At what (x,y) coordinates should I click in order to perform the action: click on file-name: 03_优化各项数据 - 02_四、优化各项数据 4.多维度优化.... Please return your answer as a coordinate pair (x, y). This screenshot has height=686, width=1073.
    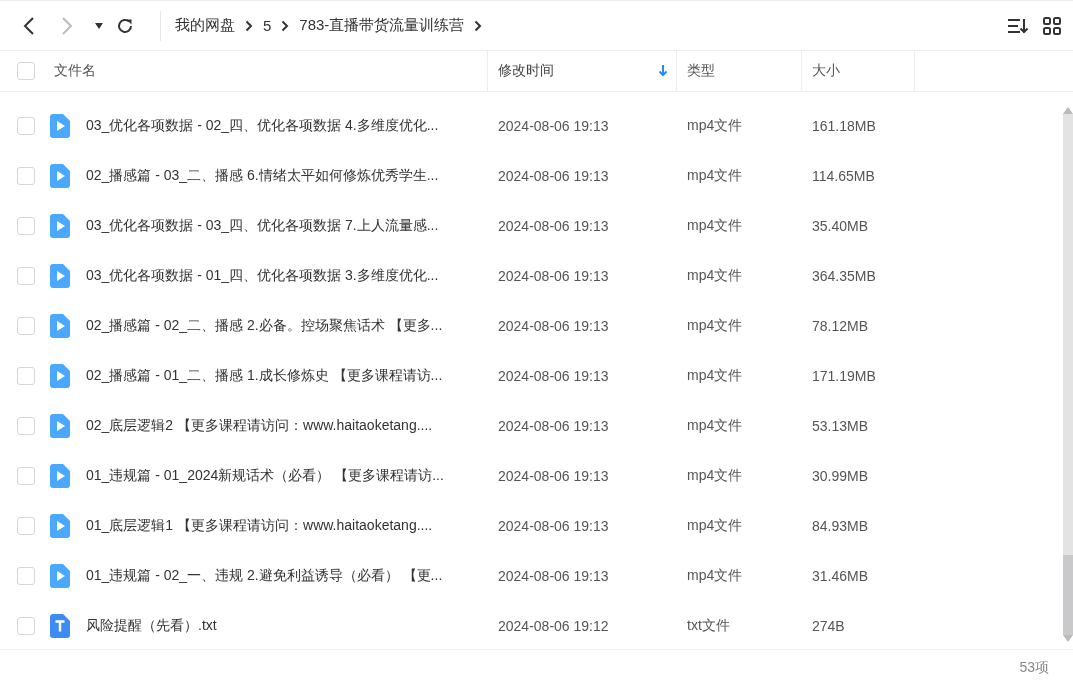
    Looking at the image, I should click on (262, 126).